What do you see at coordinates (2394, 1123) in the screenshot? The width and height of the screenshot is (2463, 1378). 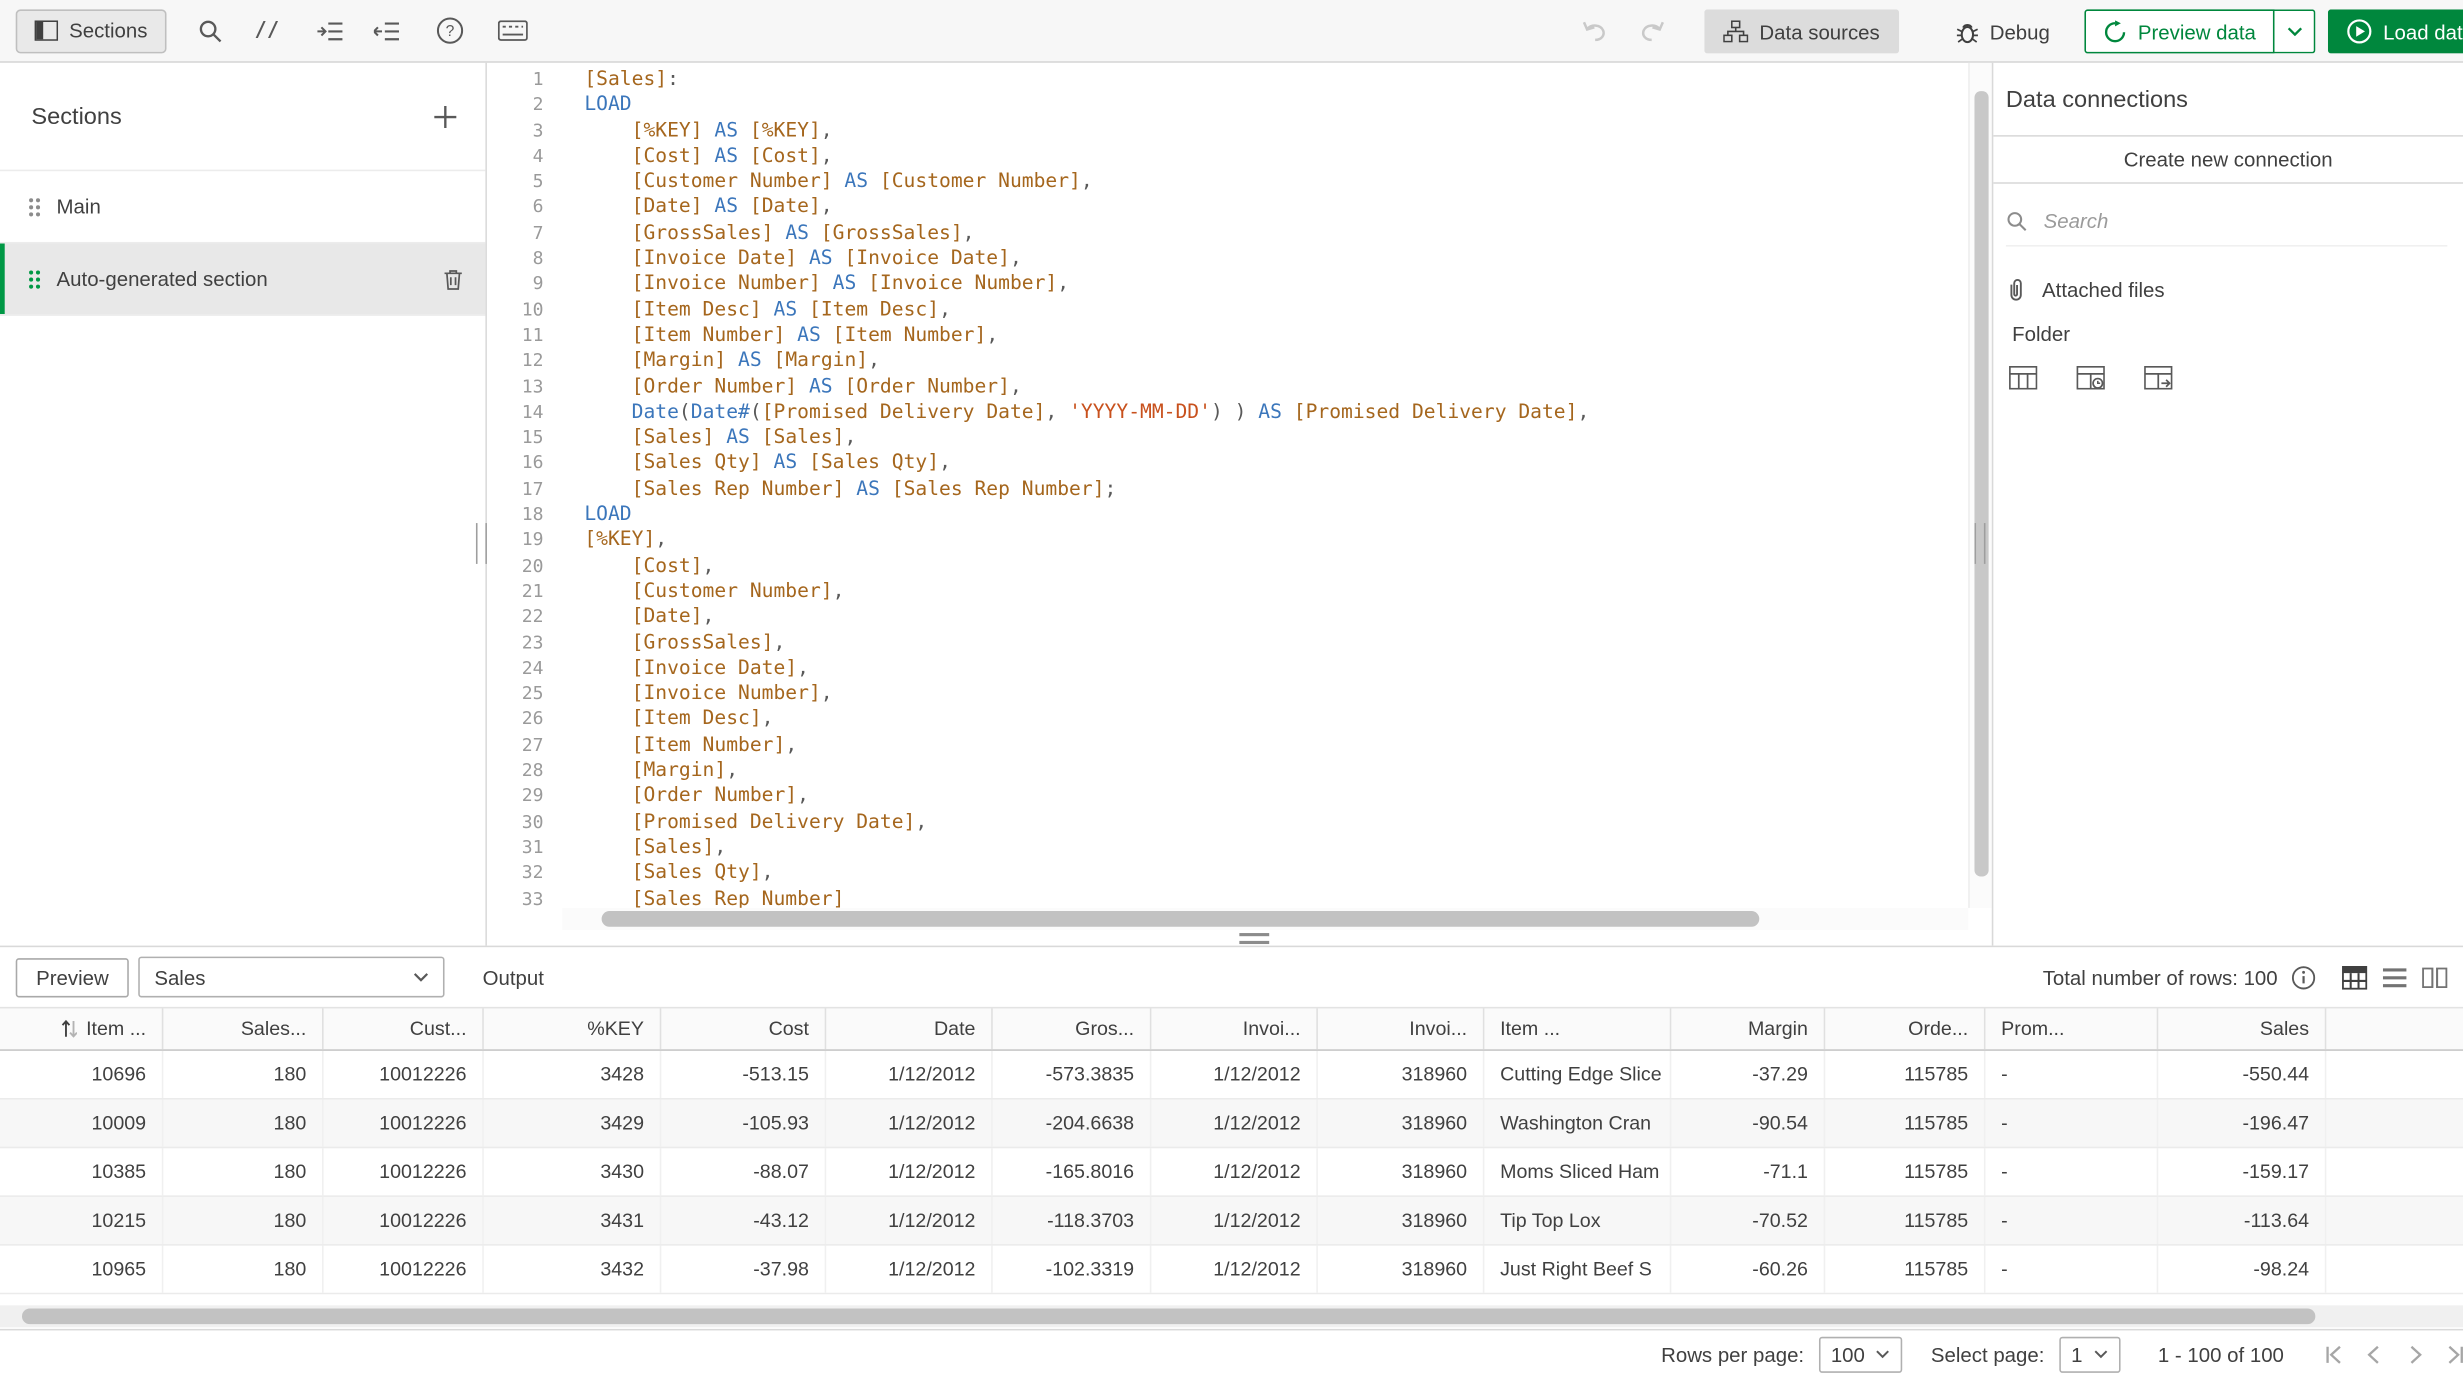 I see `table-cell` at bounding box center [2394, 1123].